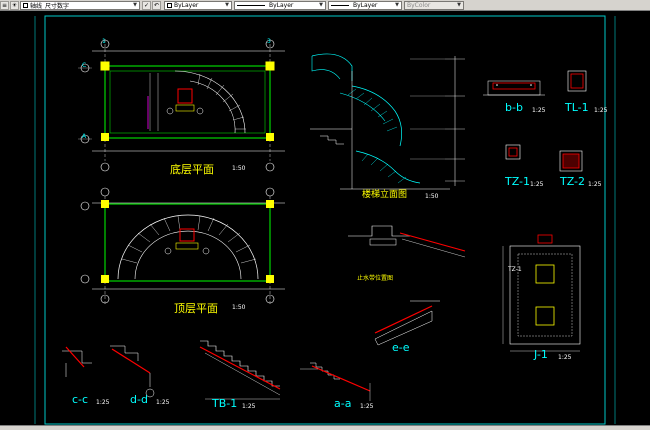 This screenshot has height=430, width=650. Describe the element at coordinates (515, 269) in the screenshot. I see `tz1-tag: TZ-1` at that location.